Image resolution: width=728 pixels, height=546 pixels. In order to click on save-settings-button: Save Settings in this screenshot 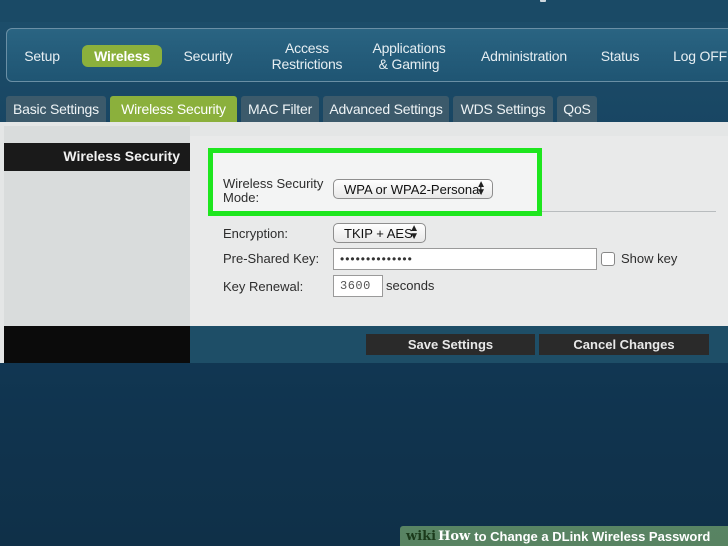, I will do `click(450, 344)`.